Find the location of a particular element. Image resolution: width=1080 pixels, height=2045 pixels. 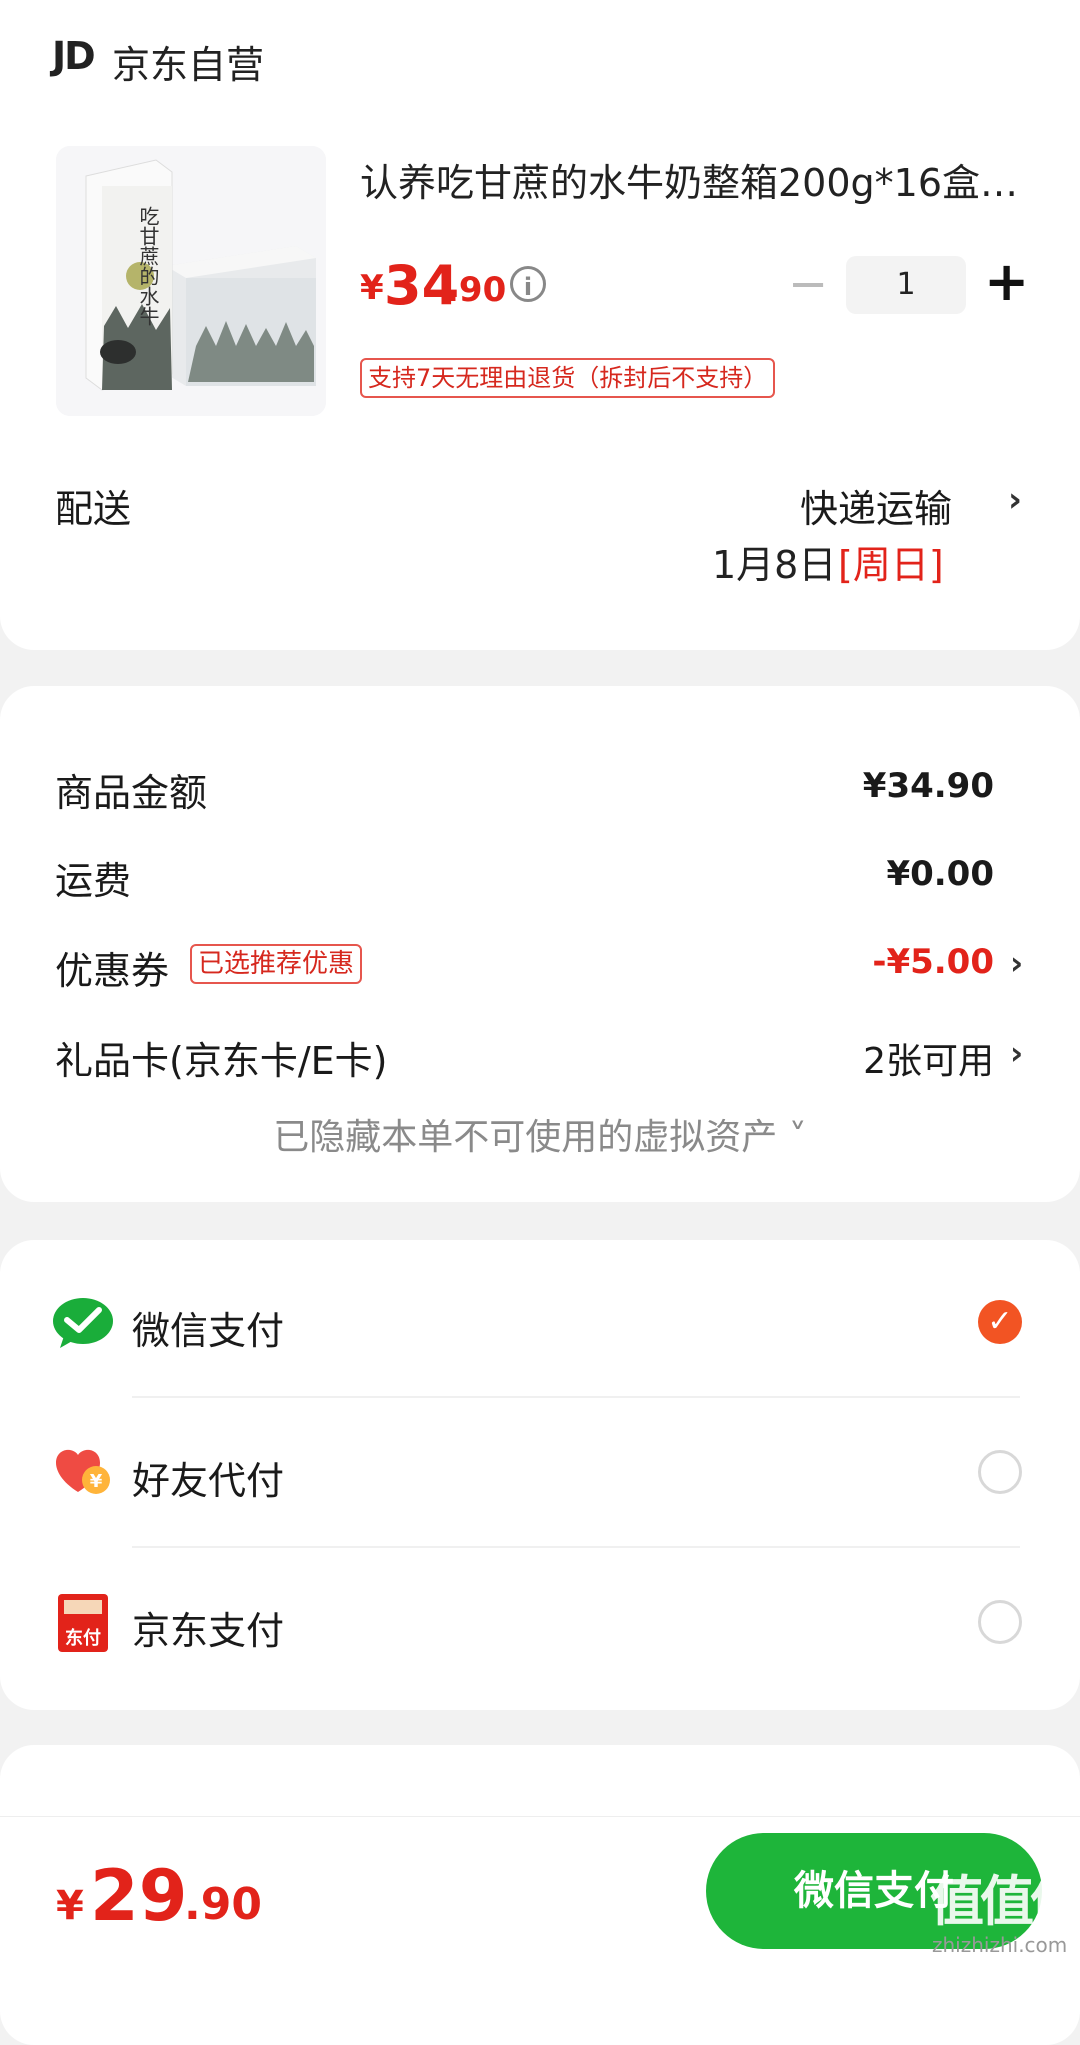

shipping-value: ¥0.00 is located at coordinates (940, 874).